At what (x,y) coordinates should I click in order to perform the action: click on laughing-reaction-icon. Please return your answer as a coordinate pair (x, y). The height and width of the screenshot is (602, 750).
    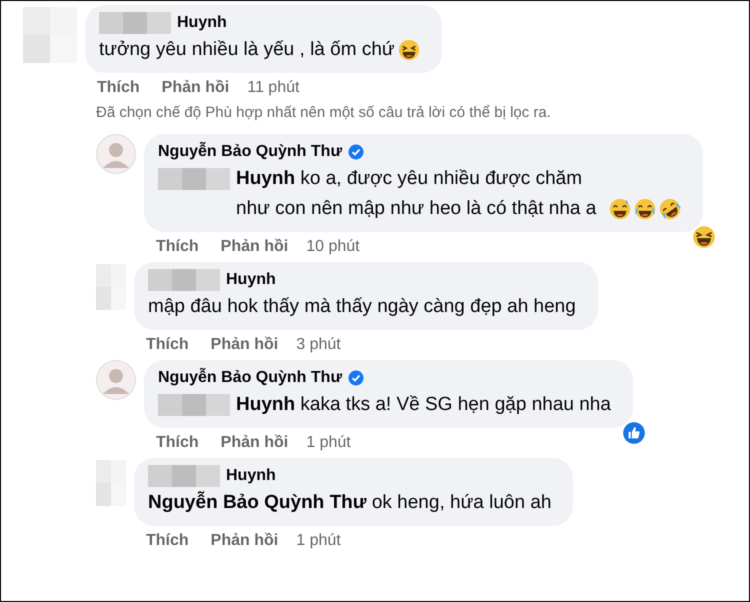
    Looking at the image, I should click on (704, 237).